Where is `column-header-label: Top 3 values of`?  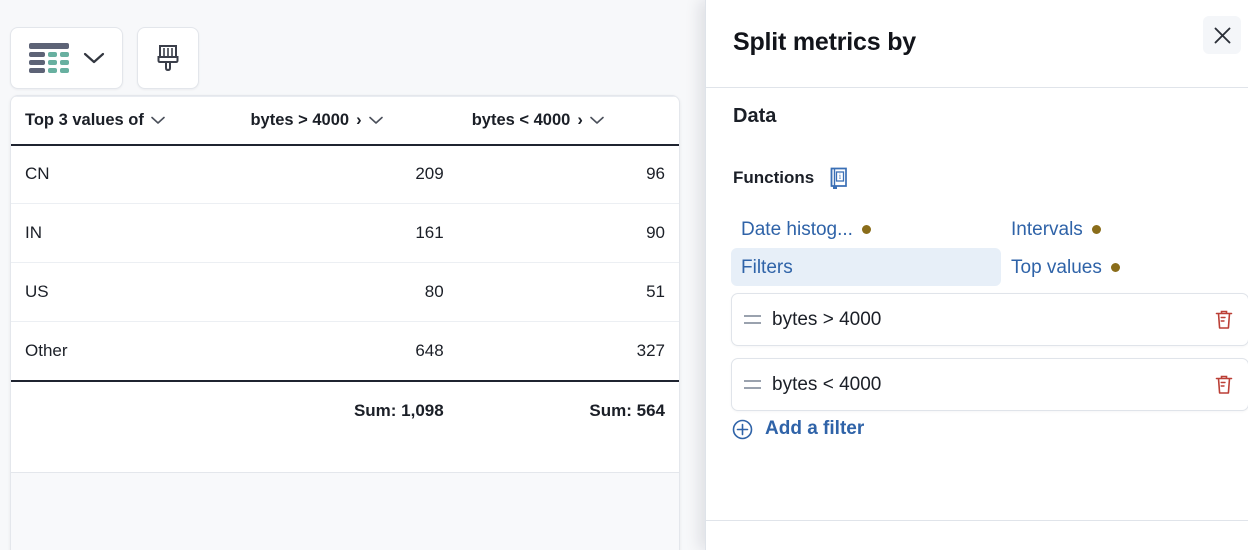
column-header-label: Top 3 values of is located at coordinates (84, 119).